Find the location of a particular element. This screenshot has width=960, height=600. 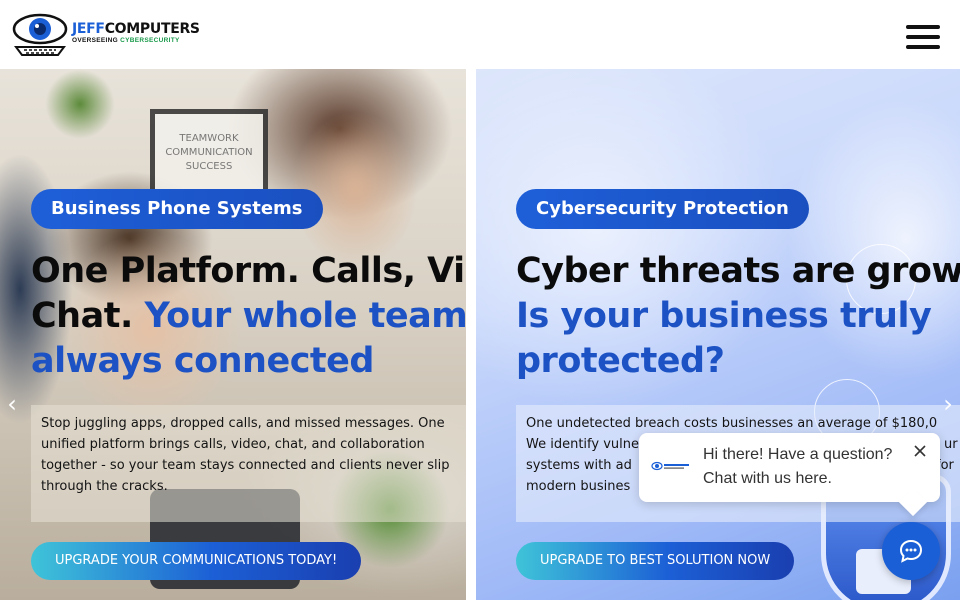

logo-tagline-part1: OVERSEEING is located at coordinates (96, 40).